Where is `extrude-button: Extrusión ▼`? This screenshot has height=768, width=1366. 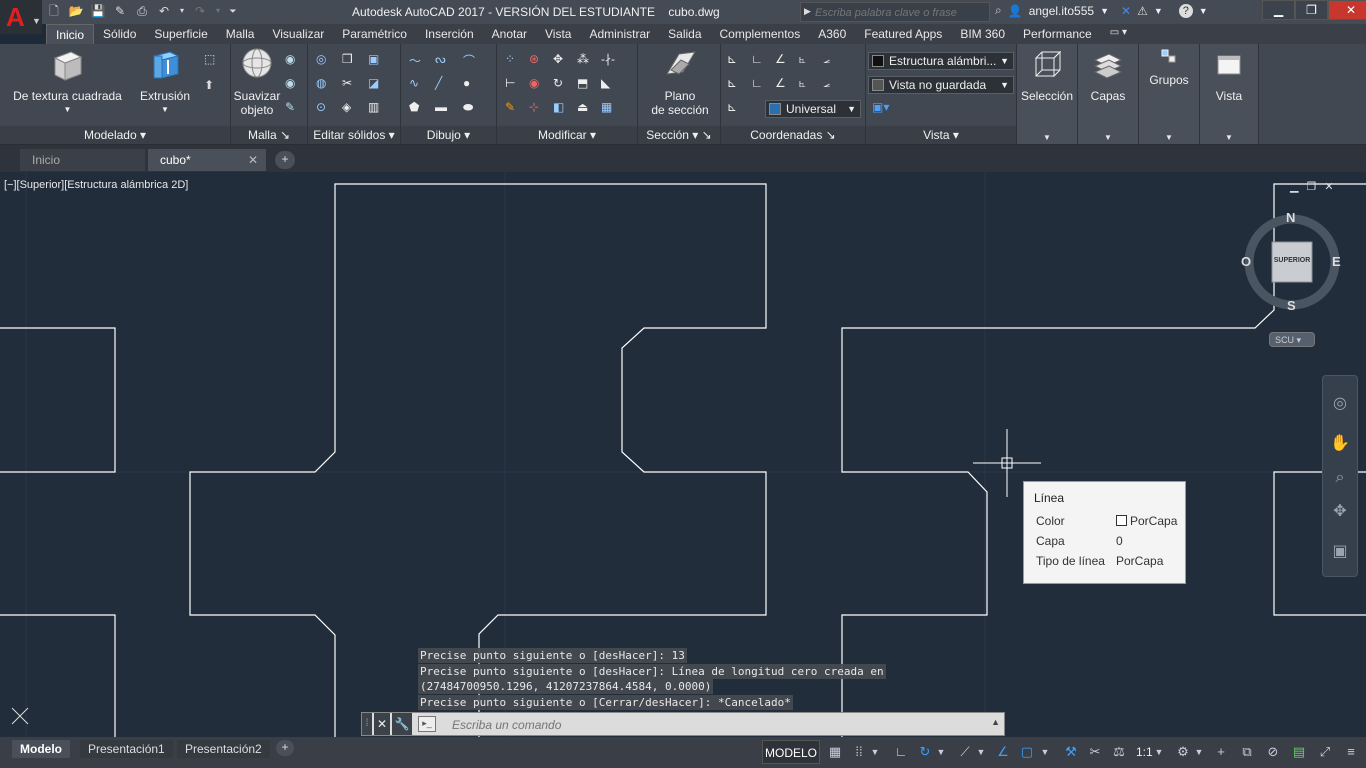
extrude-button: Extrusión ▼ is located at coordinates (165, 82).